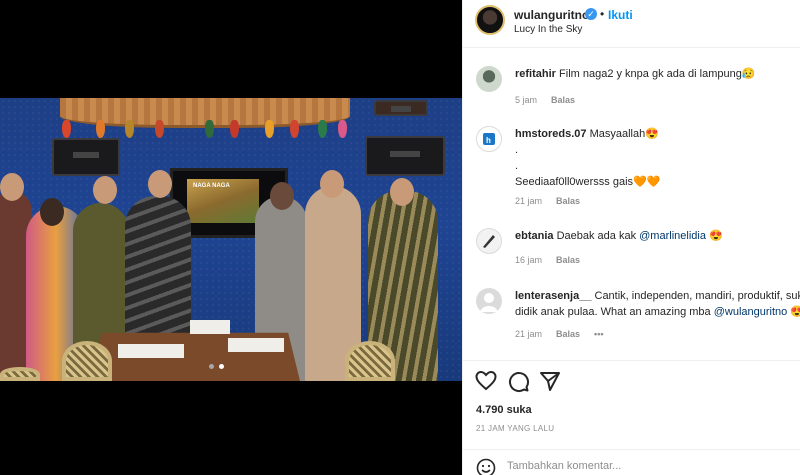 The height and width of the screenshot is (475, 800). Describe the element at coordinates (529, 260) in the screenshot. I see `comment-time: 16 jam` at that location.